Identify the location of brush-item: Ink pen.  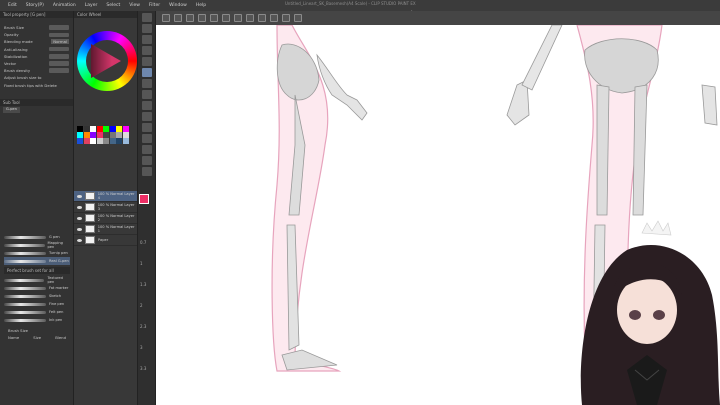
(37, 320).